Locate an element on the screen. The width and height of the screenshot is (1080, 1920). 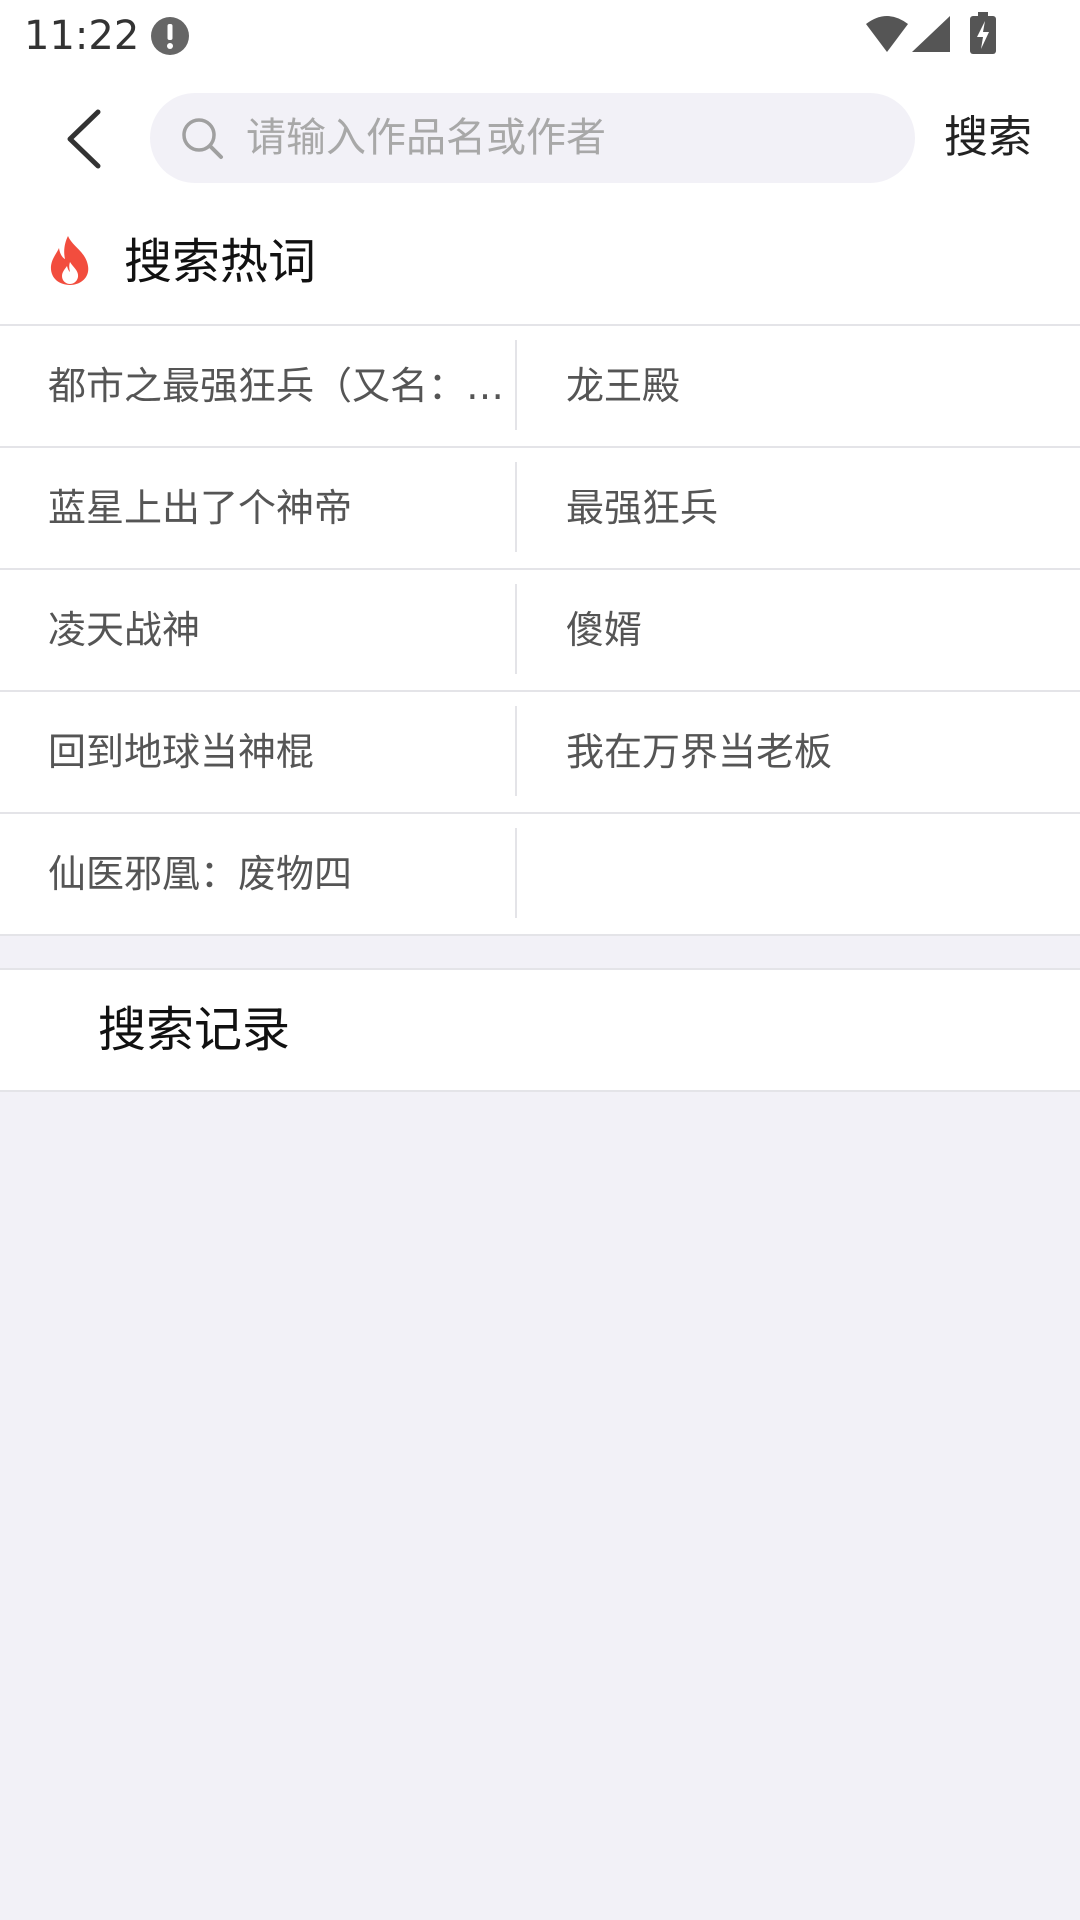
hot-search-title: 搜索热词 is located at coordinates (220, 262).